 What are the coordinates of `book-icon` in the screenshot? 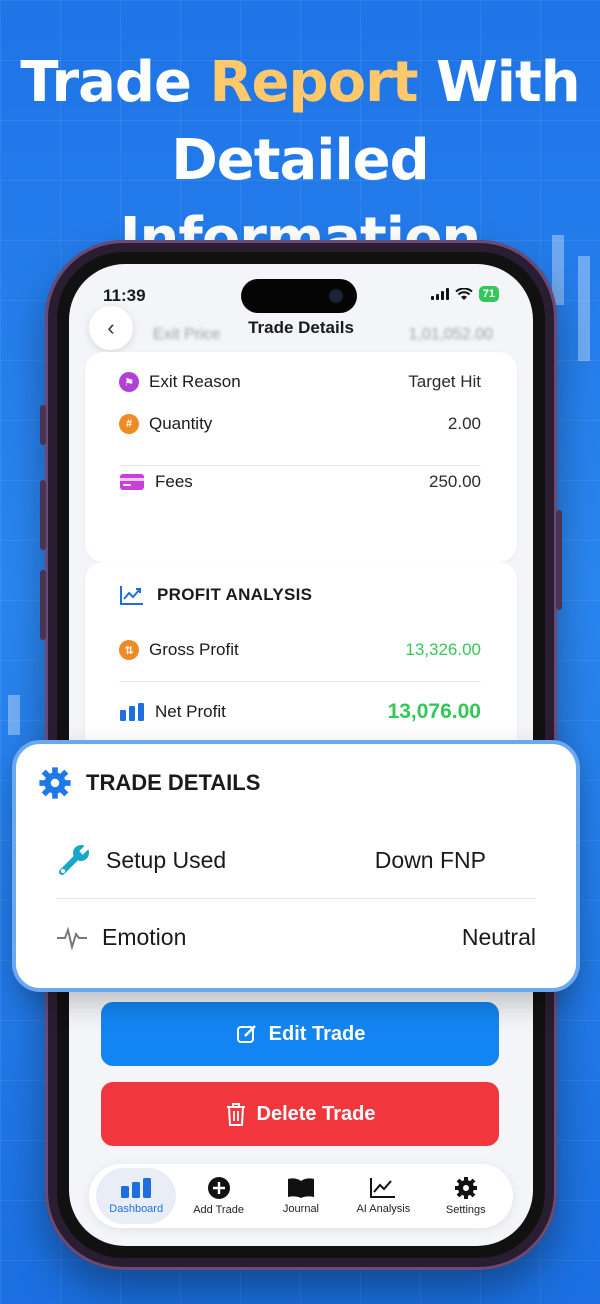 It's located at (300, 1188).